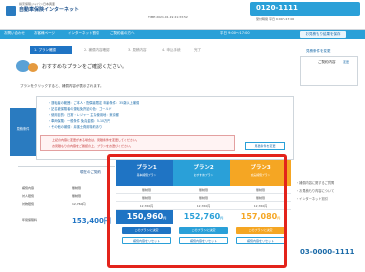 The image size is (365, 272). Describe the element at coordinates (95, 140) in the screenshot. I see `alert-line: 上記の内容に変更がある場合は、見積条件を変更してください。` at that location.